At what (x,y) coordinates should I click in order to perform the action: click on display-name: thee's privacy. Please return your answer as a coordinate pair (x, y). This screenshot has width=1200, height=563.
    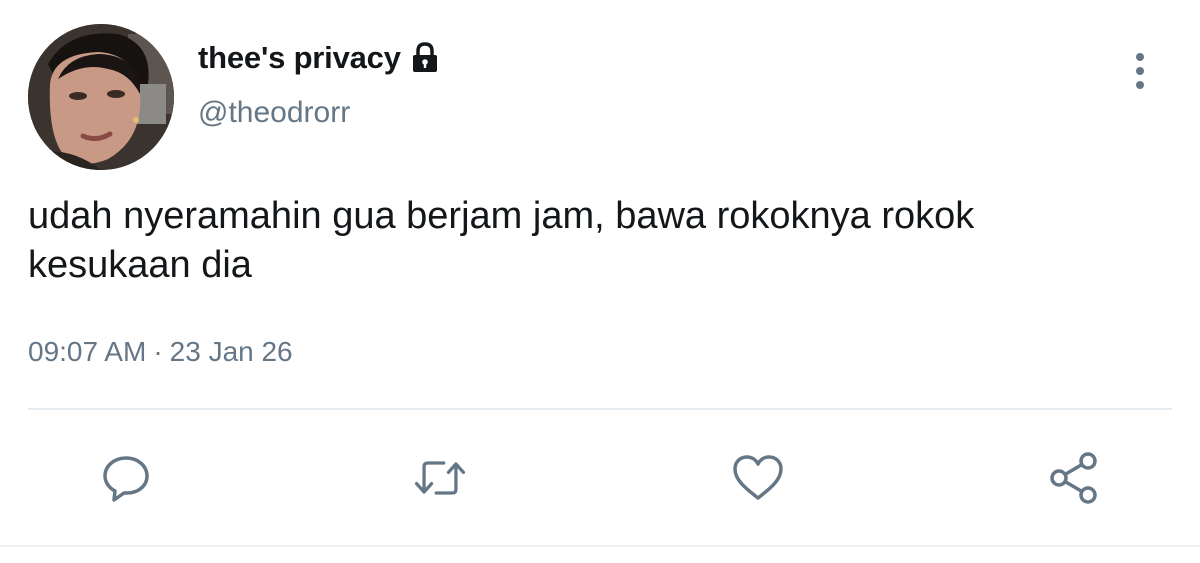
    Looking at the image, I should click on (299, 58).